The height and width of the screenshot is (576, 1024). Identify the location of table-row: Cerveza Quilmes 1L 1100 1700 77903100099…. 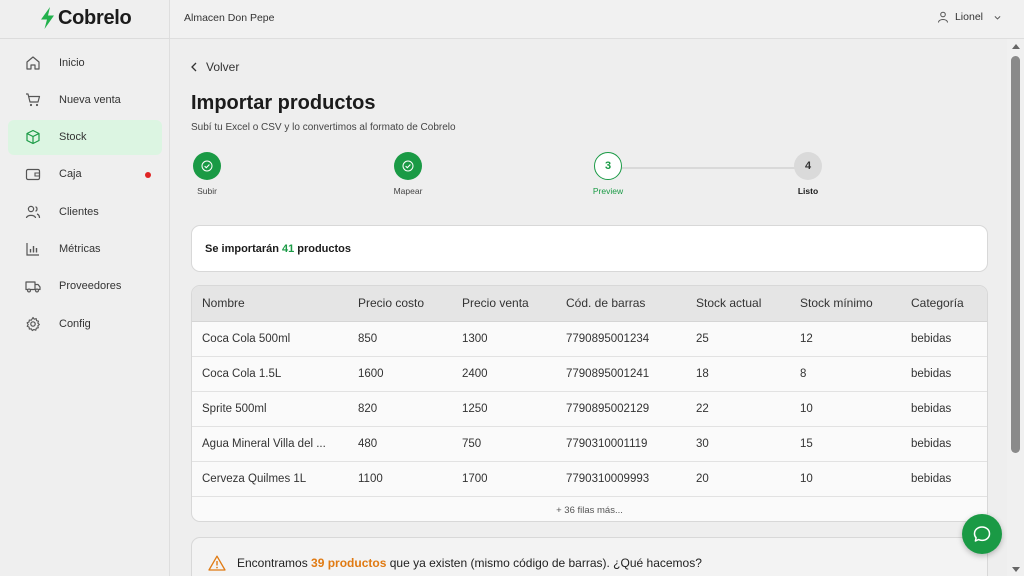
(589, 479).